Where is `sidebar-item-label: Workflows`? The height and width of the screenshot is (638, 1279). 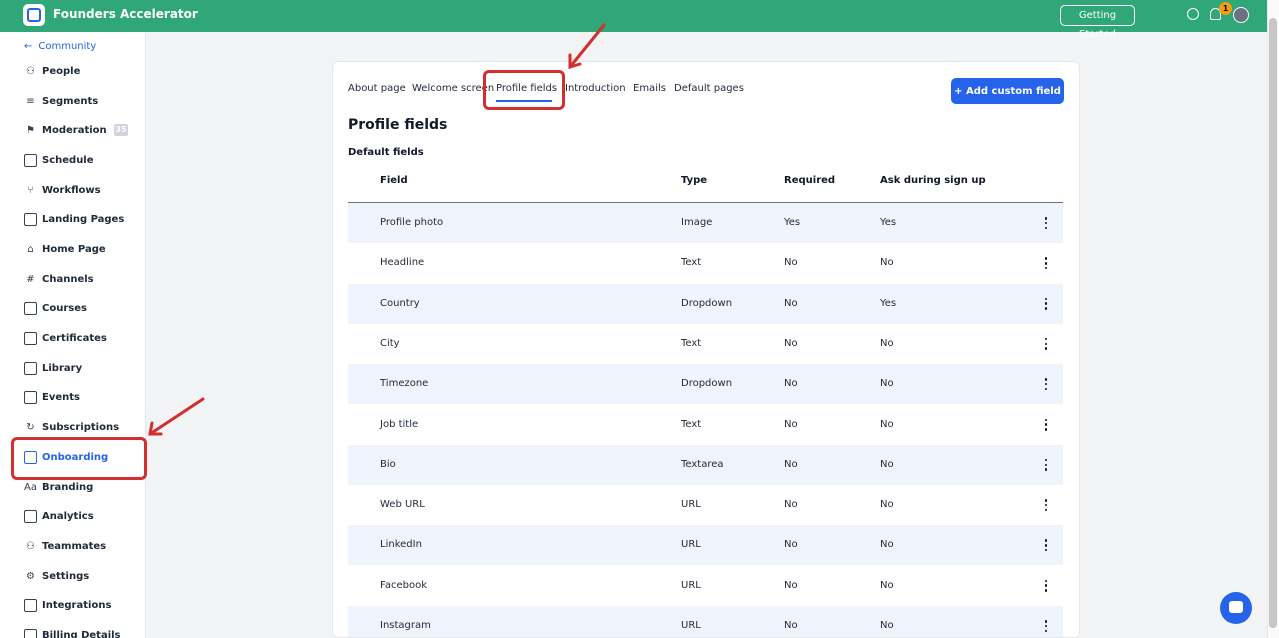
sidebar-item-label: Workflows is located at coordinates (71, 190).